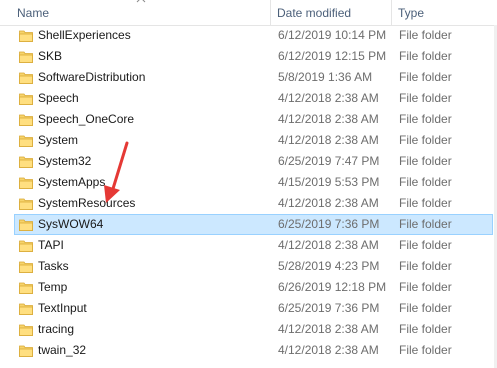 The height and width of the screenshot is (368, 497). Describe the element at coordinates (50, 56) in the screenshot. I see `folder-name: SKB` at that location.